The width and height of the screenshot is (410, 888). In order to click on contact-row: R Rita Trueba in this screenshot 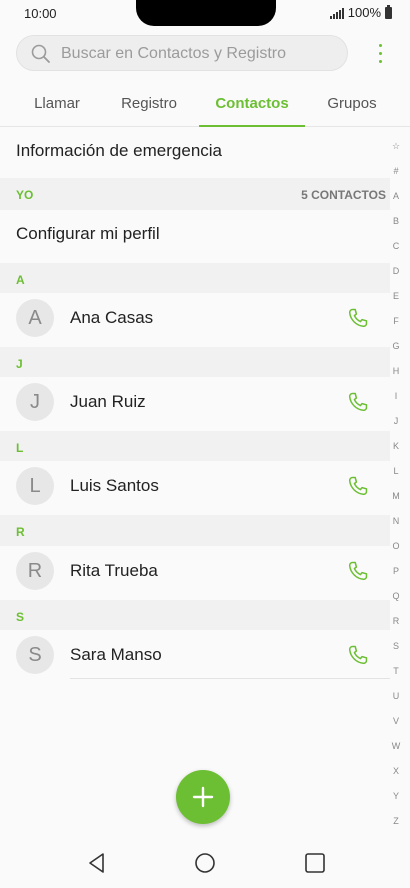, I will do `click(195, 571)`.